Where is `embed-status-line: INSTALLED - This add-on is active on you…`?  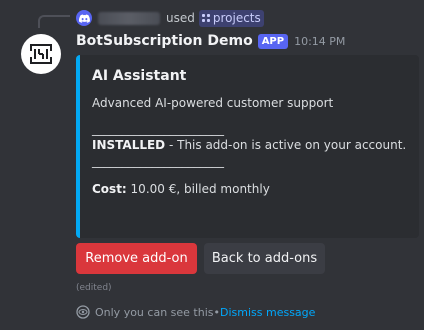 embed-status-line: INSTALLED - This add-on is active on you… is located at coordinates (249, 145).